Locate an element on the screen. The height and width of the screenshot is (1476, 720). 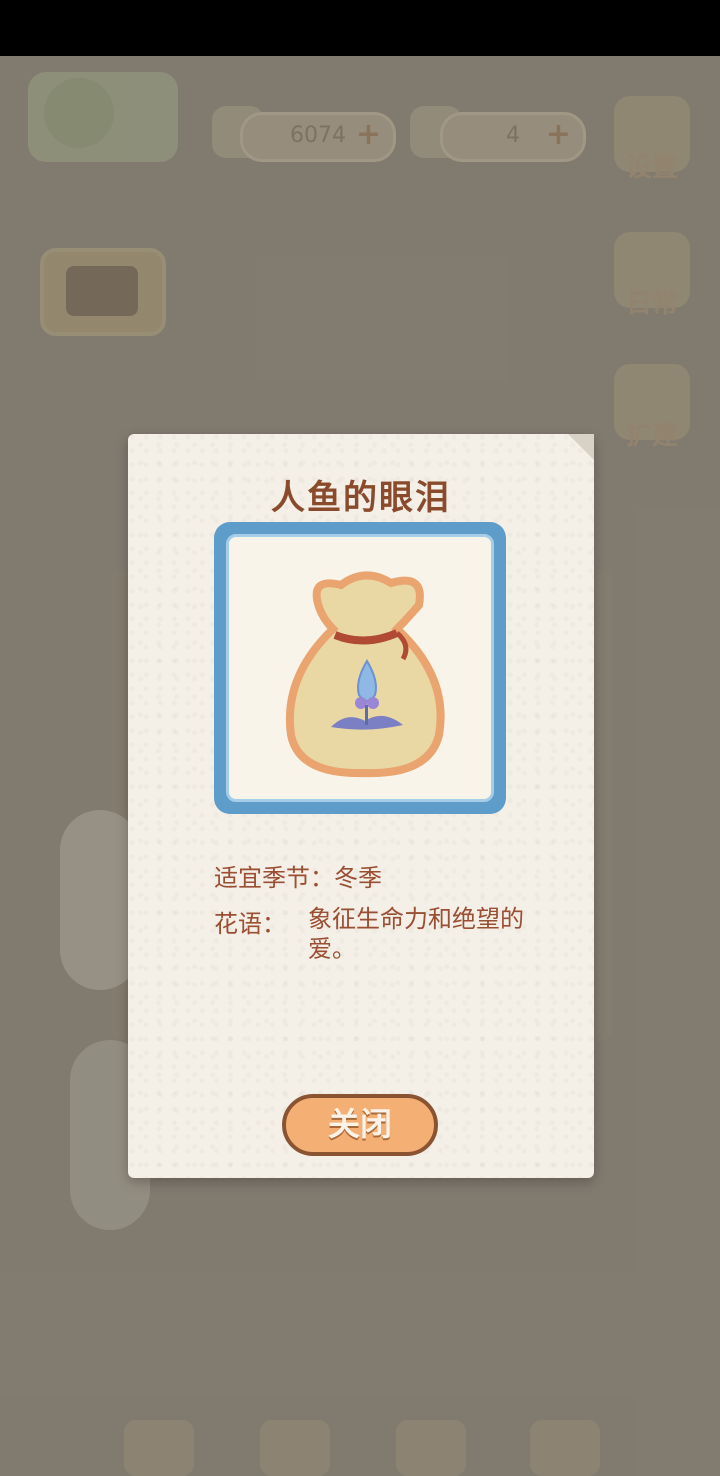
status-bar is located at coordinates (360, 28).